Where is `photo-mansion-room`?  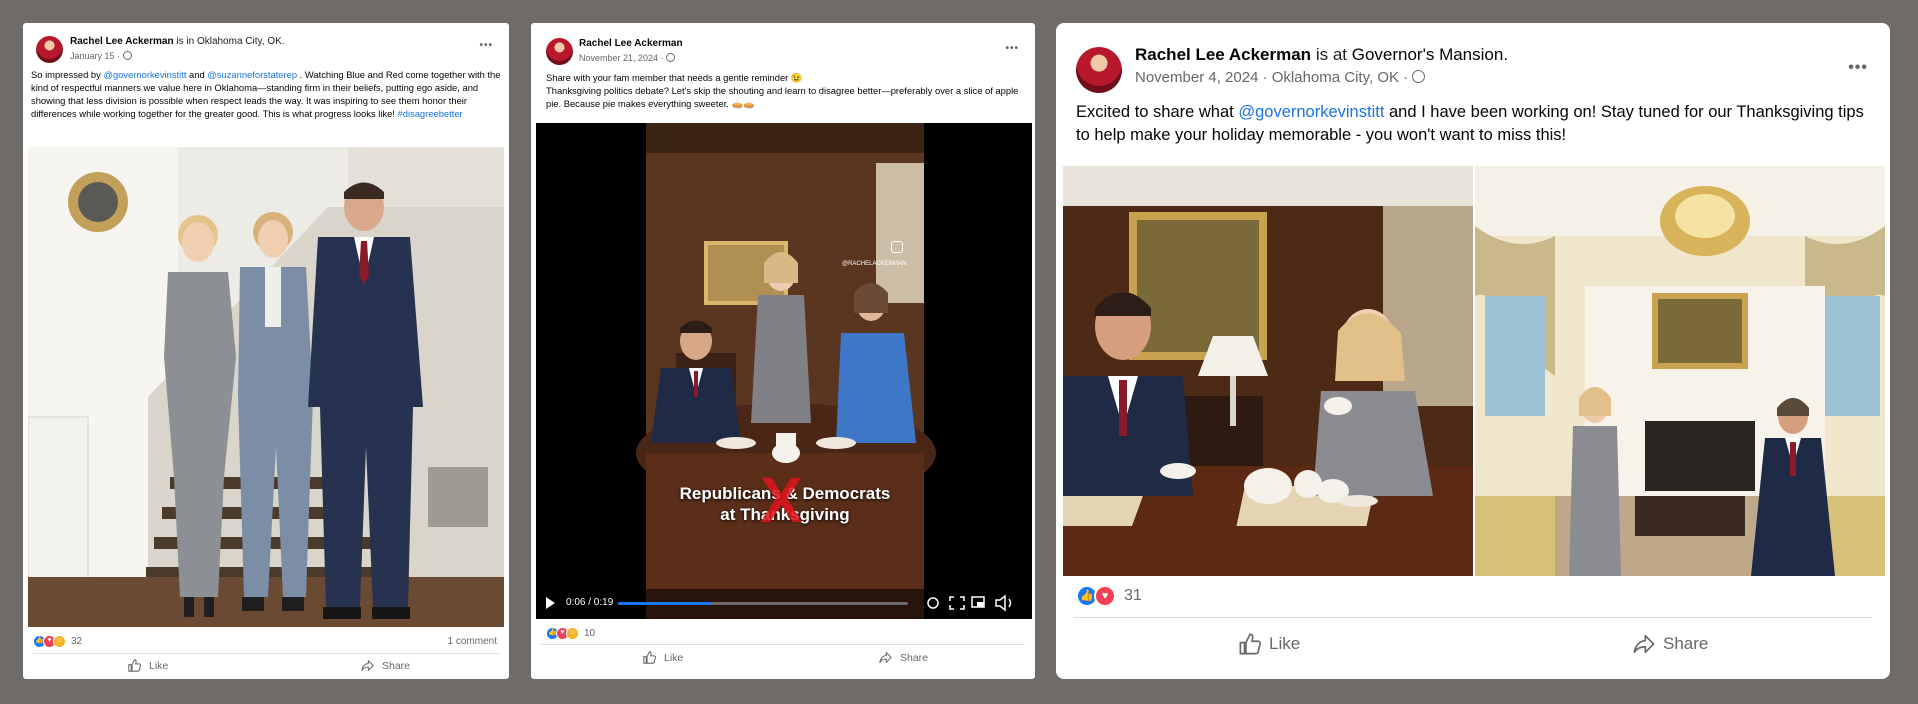
photo-mansion-room is located at coordinates (1680, 371).